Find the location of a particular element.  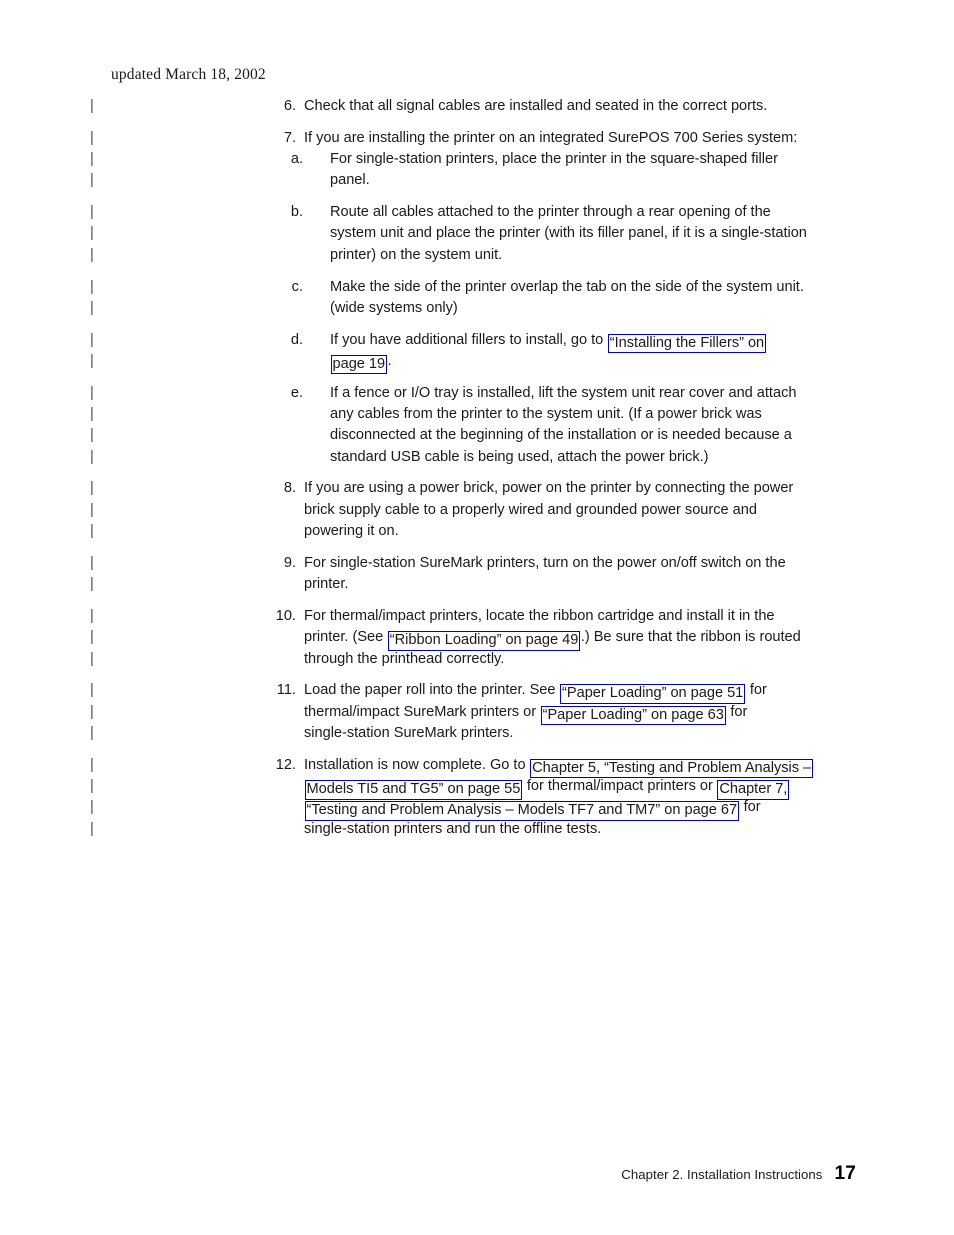

text-line: | panel. is located at coordinates (477, 180).